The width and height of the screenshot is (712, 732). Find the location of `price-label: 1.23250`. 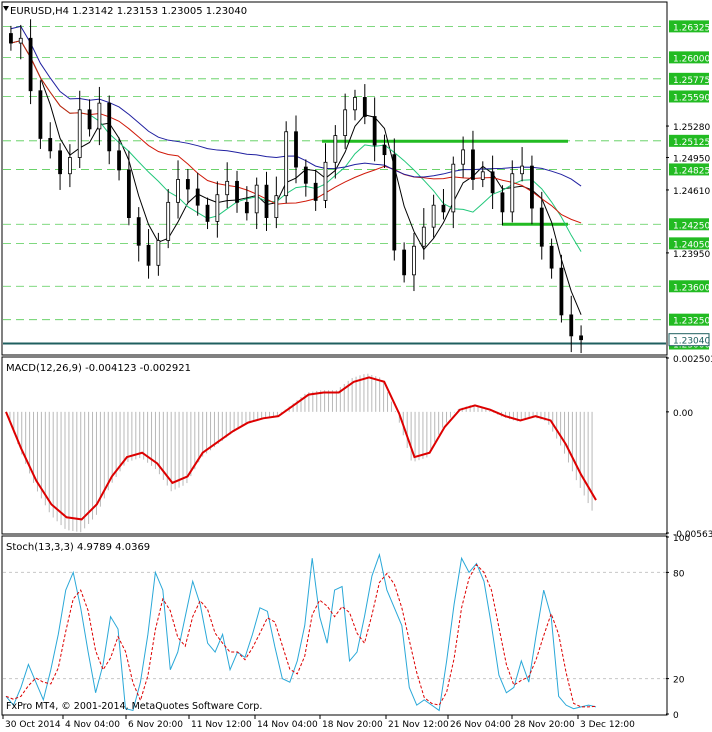

price-label: 1.23250 is located at coordinates (691, 322).